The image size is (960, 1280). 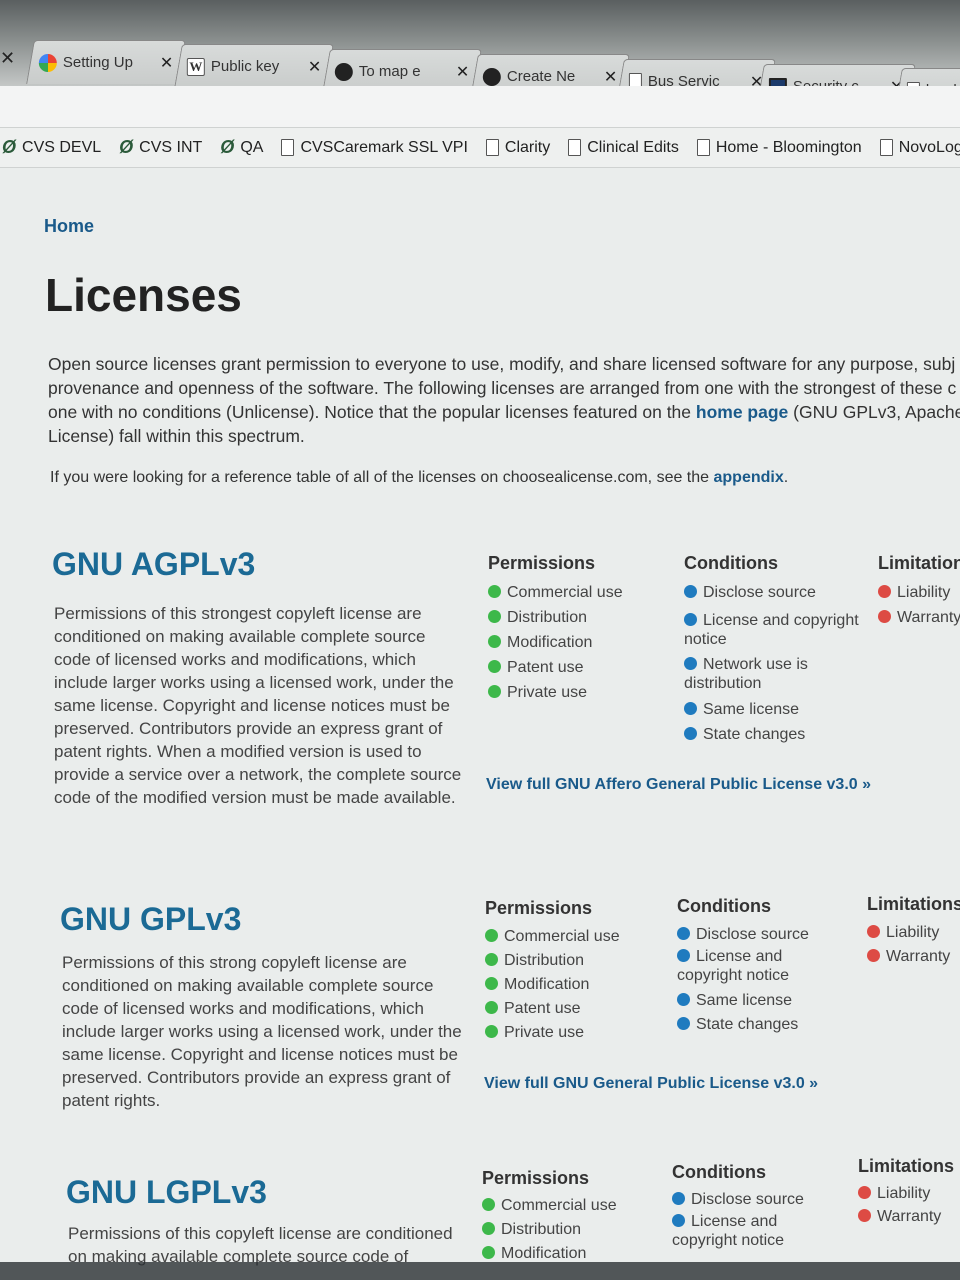 I want to click on page-title: Licenses, so click(x=143, y=295).